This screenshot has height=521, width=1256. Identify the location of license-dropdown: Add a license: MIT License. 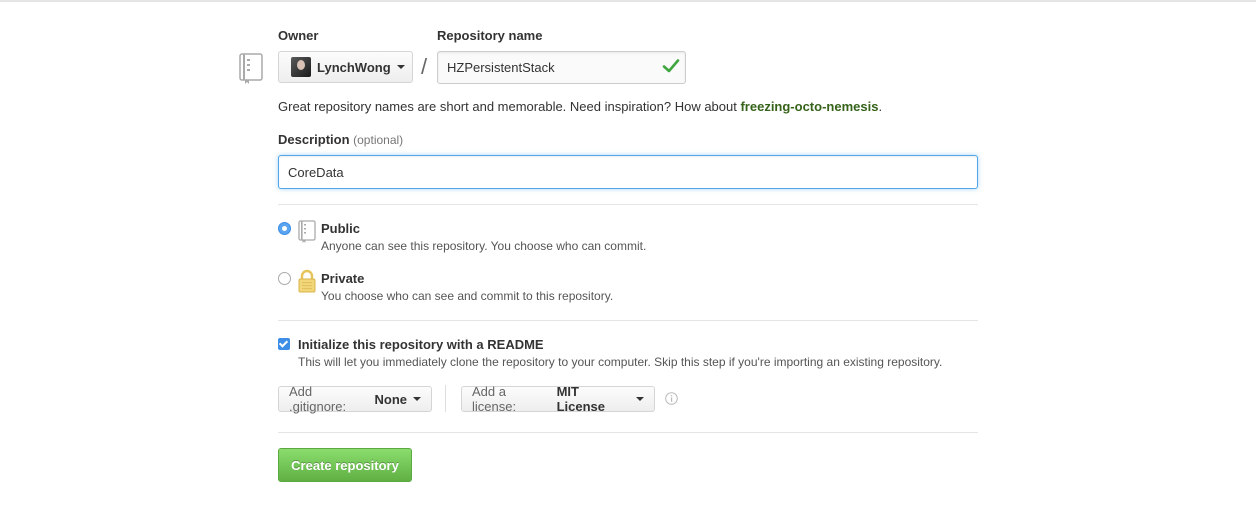
(558, 399).